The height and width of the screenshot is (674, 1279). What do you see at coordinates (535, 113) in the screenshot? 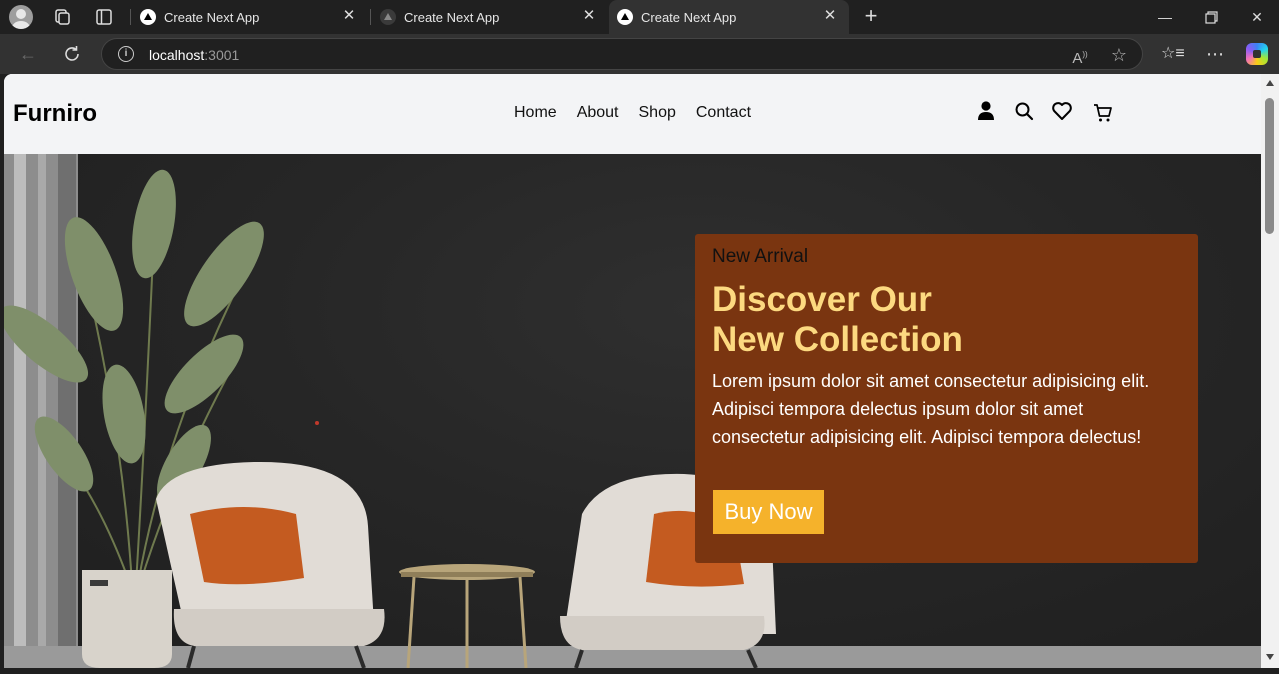
I see `nav-home-link: Home` at bounding box center [535, 113].